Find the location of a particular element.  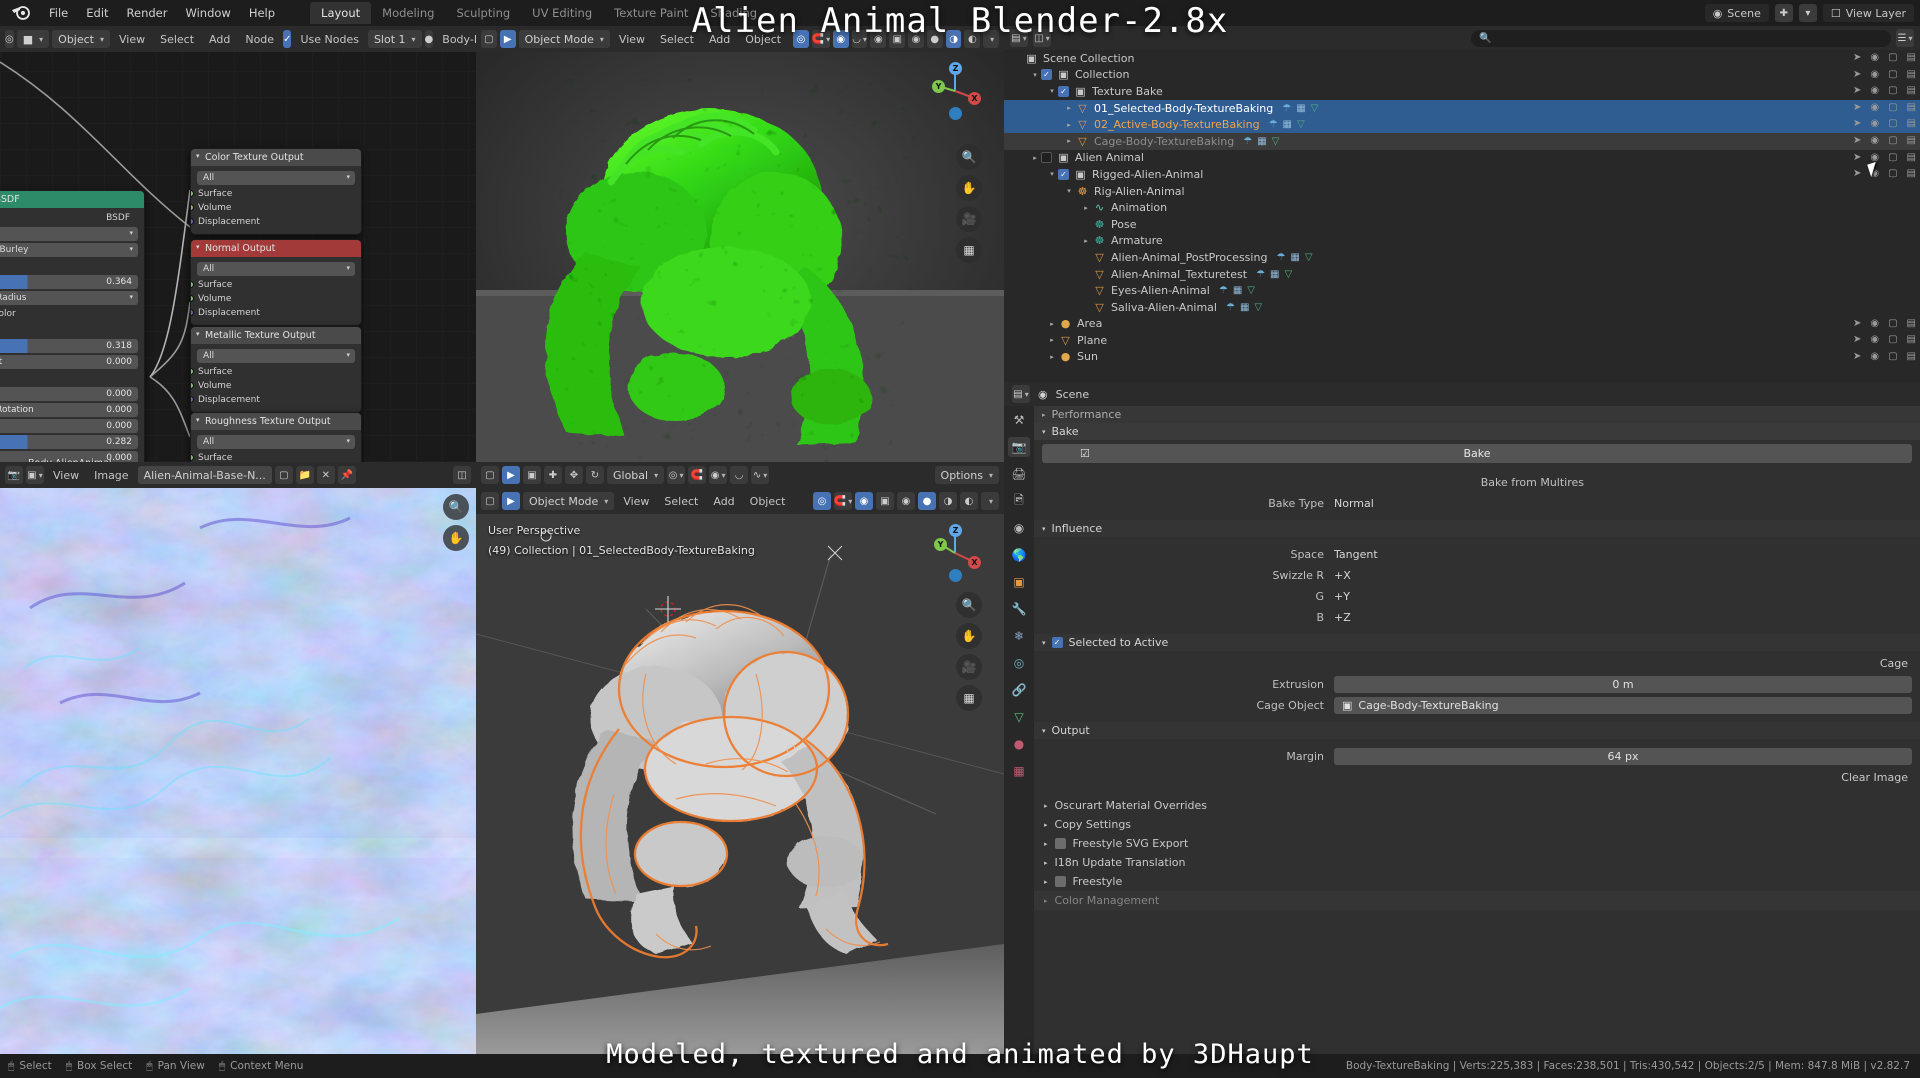

color-output-surface: Surface is located at coordinates (276, 194).